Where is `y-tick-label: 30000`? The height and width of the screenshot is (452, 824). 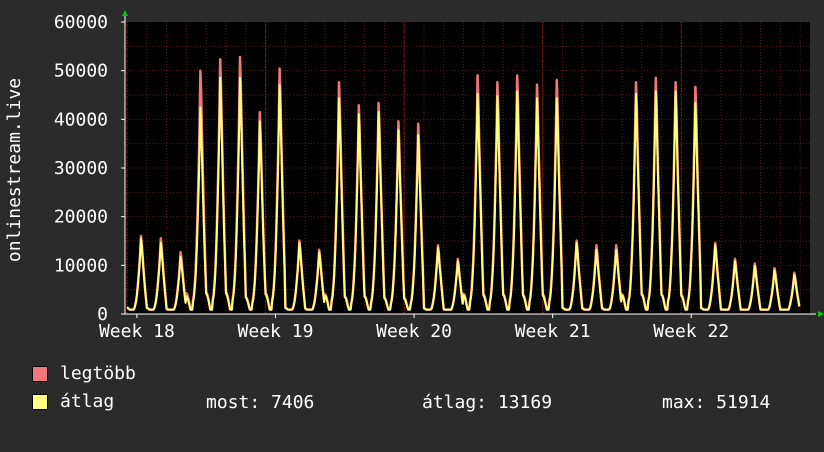
y-tick-label: 30000 is located at coordinates (81, 168).